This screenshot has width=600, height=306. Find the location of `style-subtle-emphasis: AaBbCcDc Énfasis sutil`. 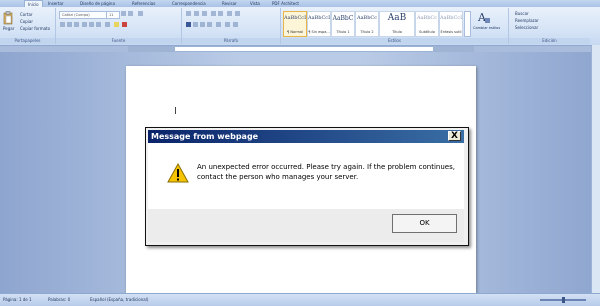

style-subtle-emphasis: AaBbCcDc Énfasis sutil is located at coordinates (451, 24).